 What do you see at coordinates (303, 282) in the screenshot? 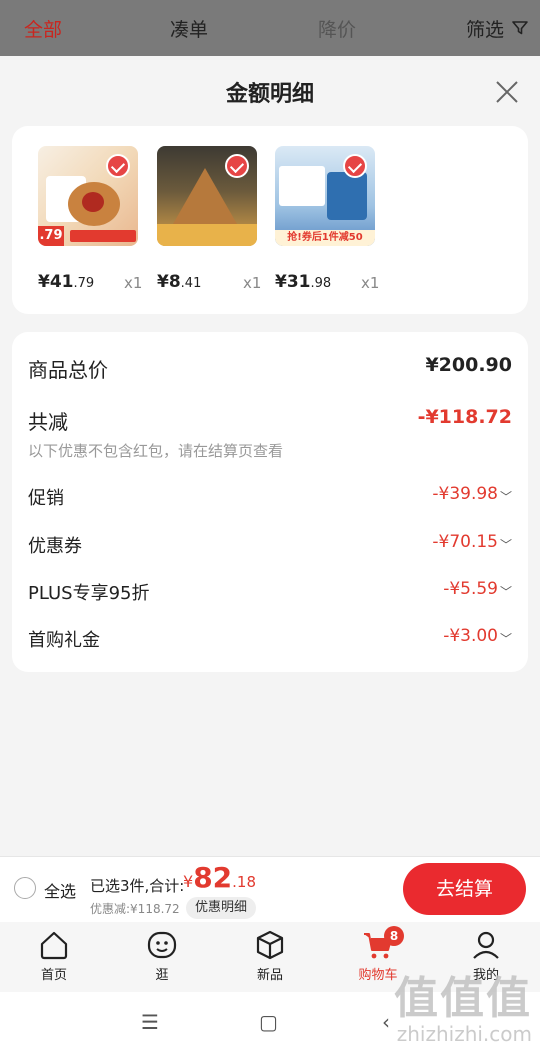
I see `product-price: ¥31.98` at bounding box center [303, 282].